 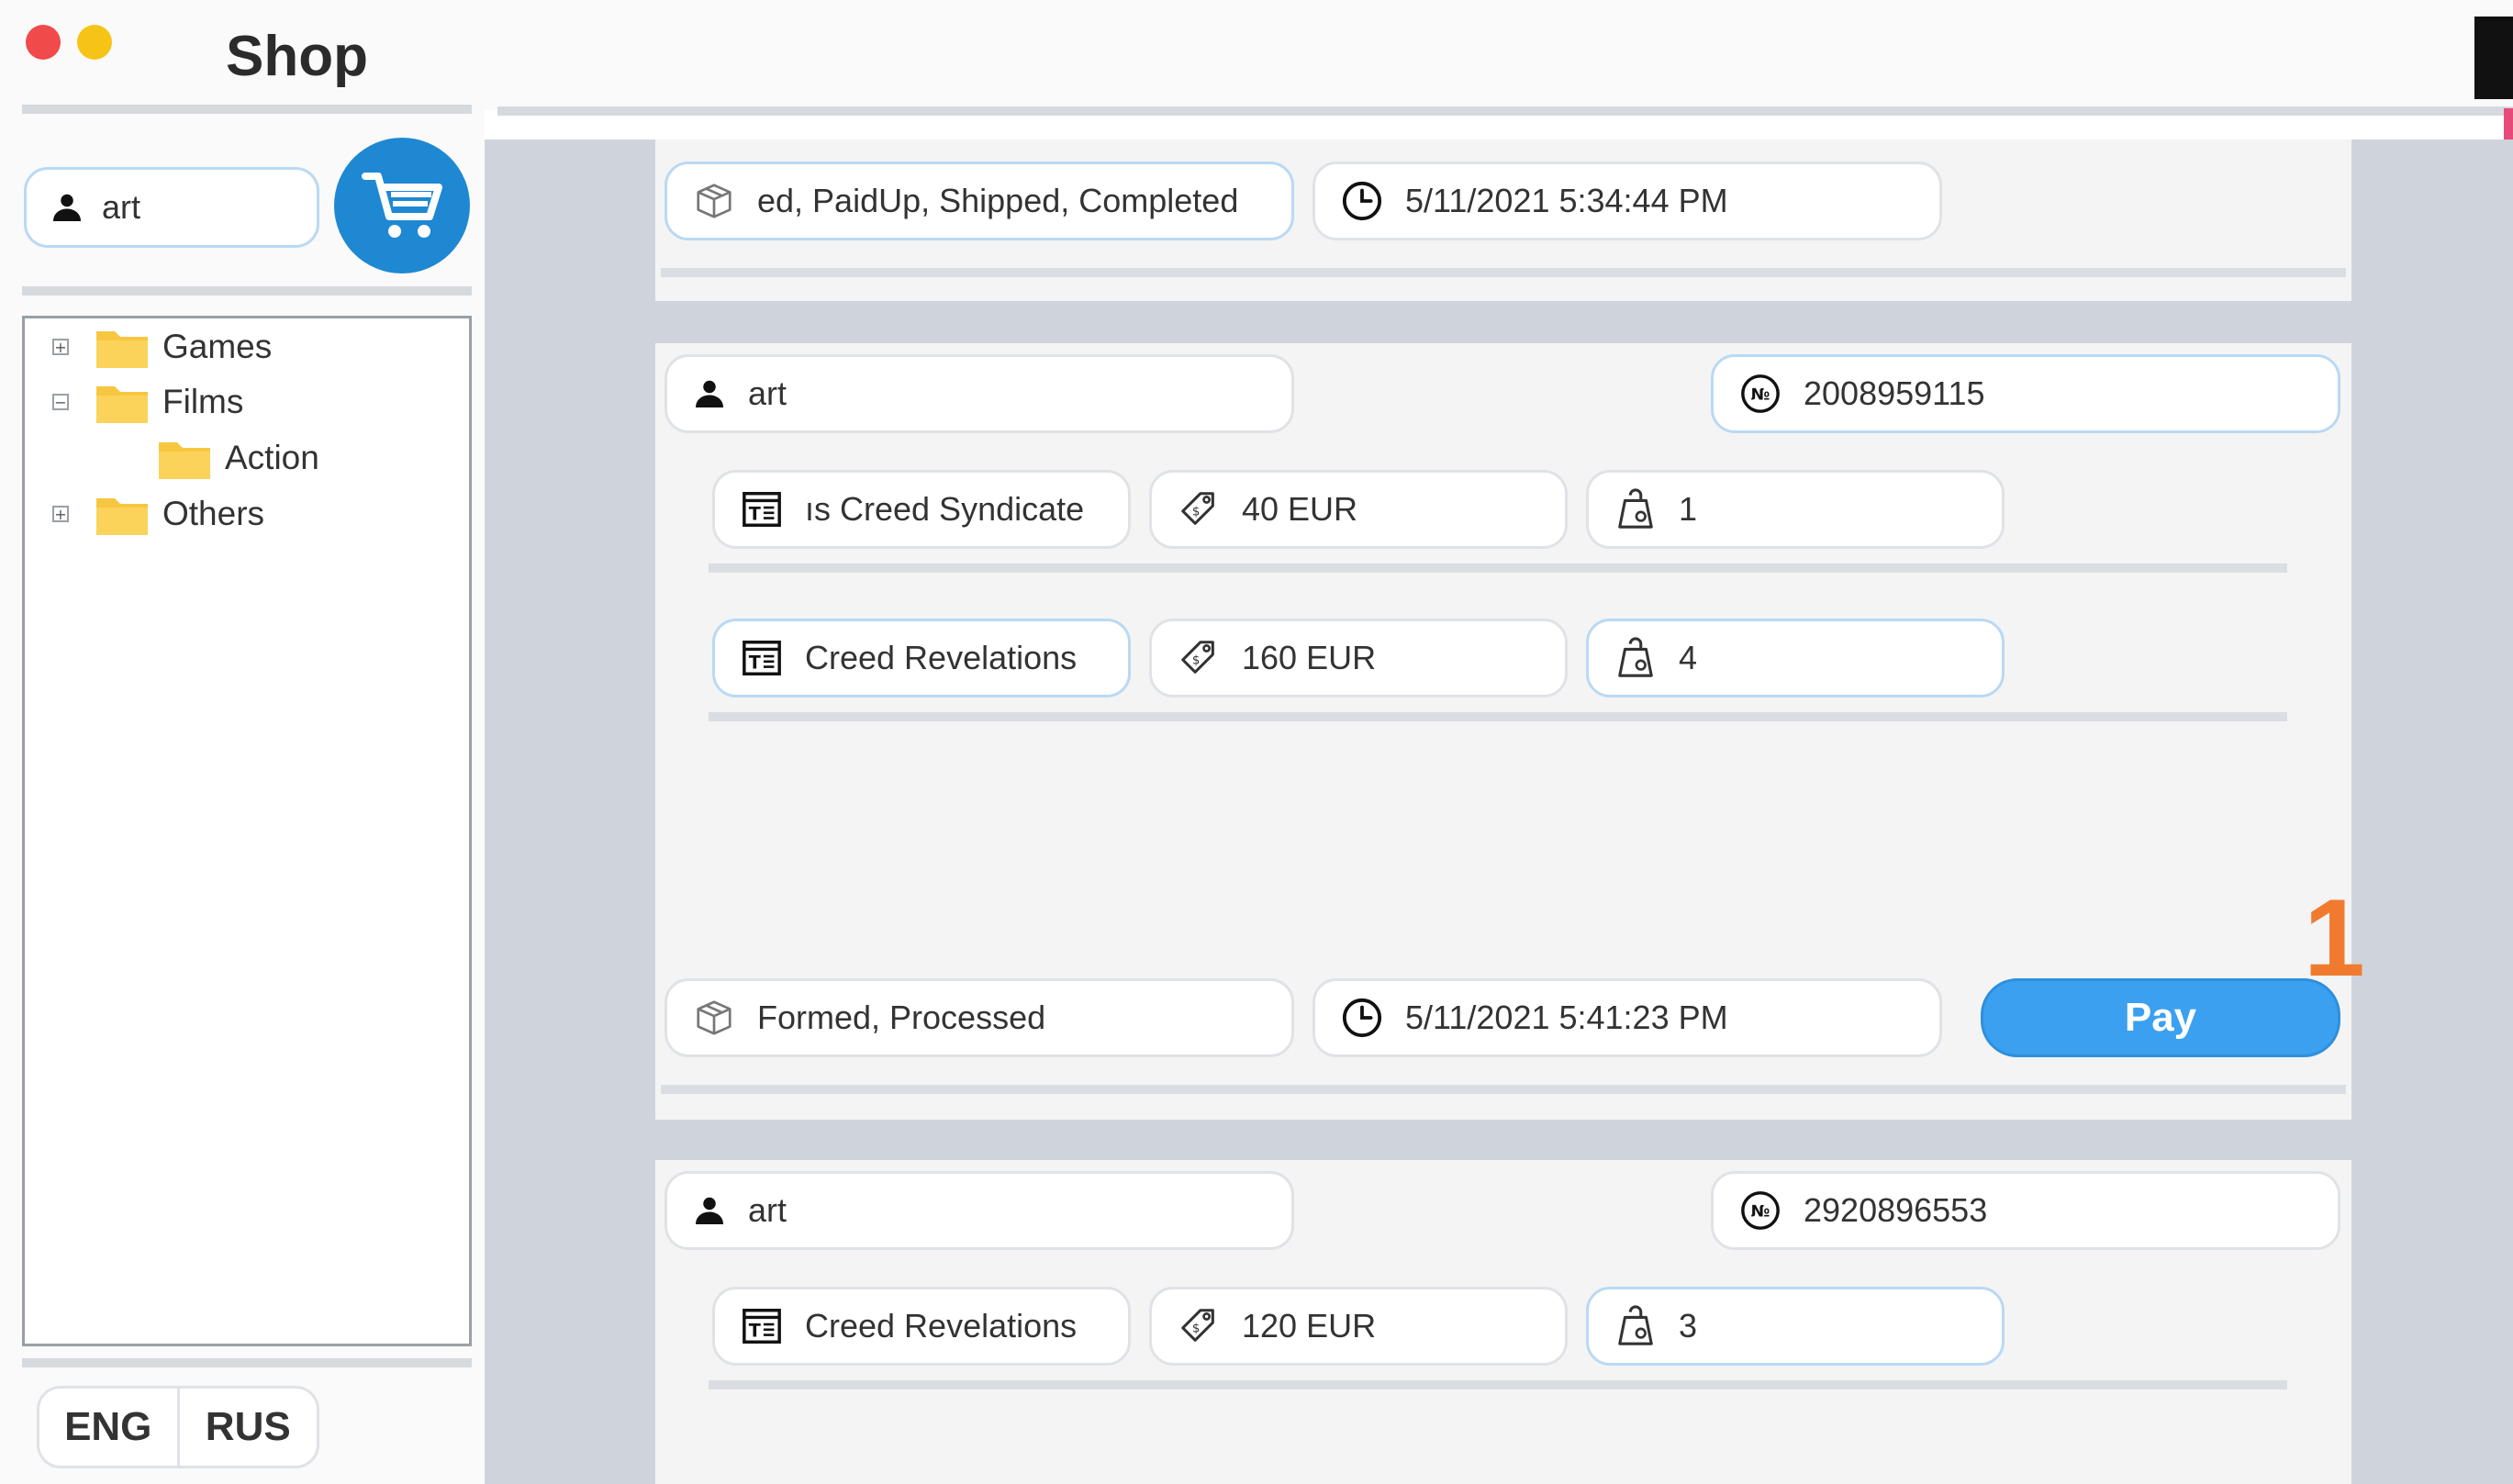 I want to click on order-status-field: Formed, Processed, so click(x=979, y=1017).